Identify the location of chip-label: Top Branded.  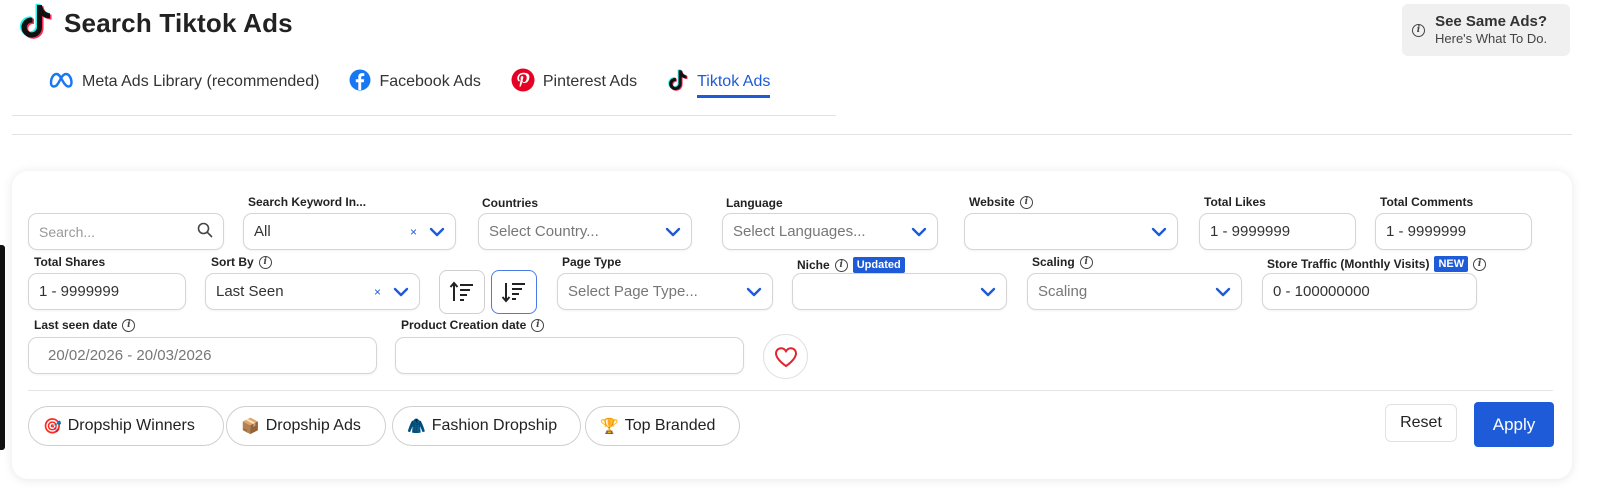
(670, 425).